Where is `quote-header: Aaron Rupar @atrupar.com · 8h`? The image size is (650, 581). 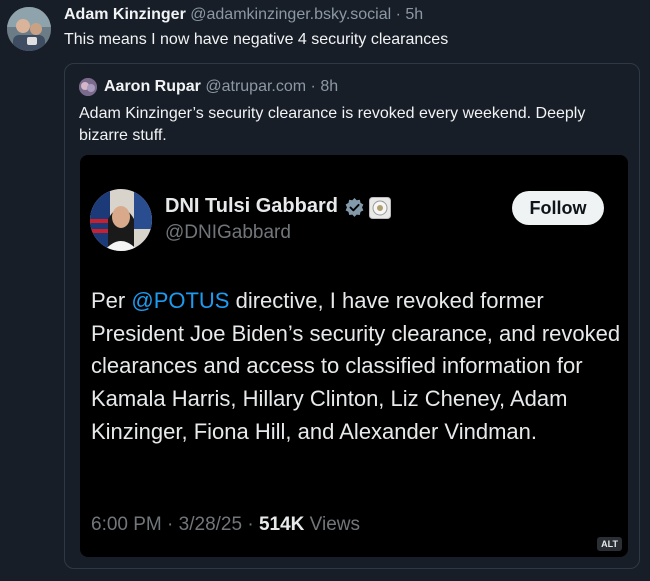
quote-header: Aaron Rupar @atrupar.com · 8h is located at coordinates (221, 87).